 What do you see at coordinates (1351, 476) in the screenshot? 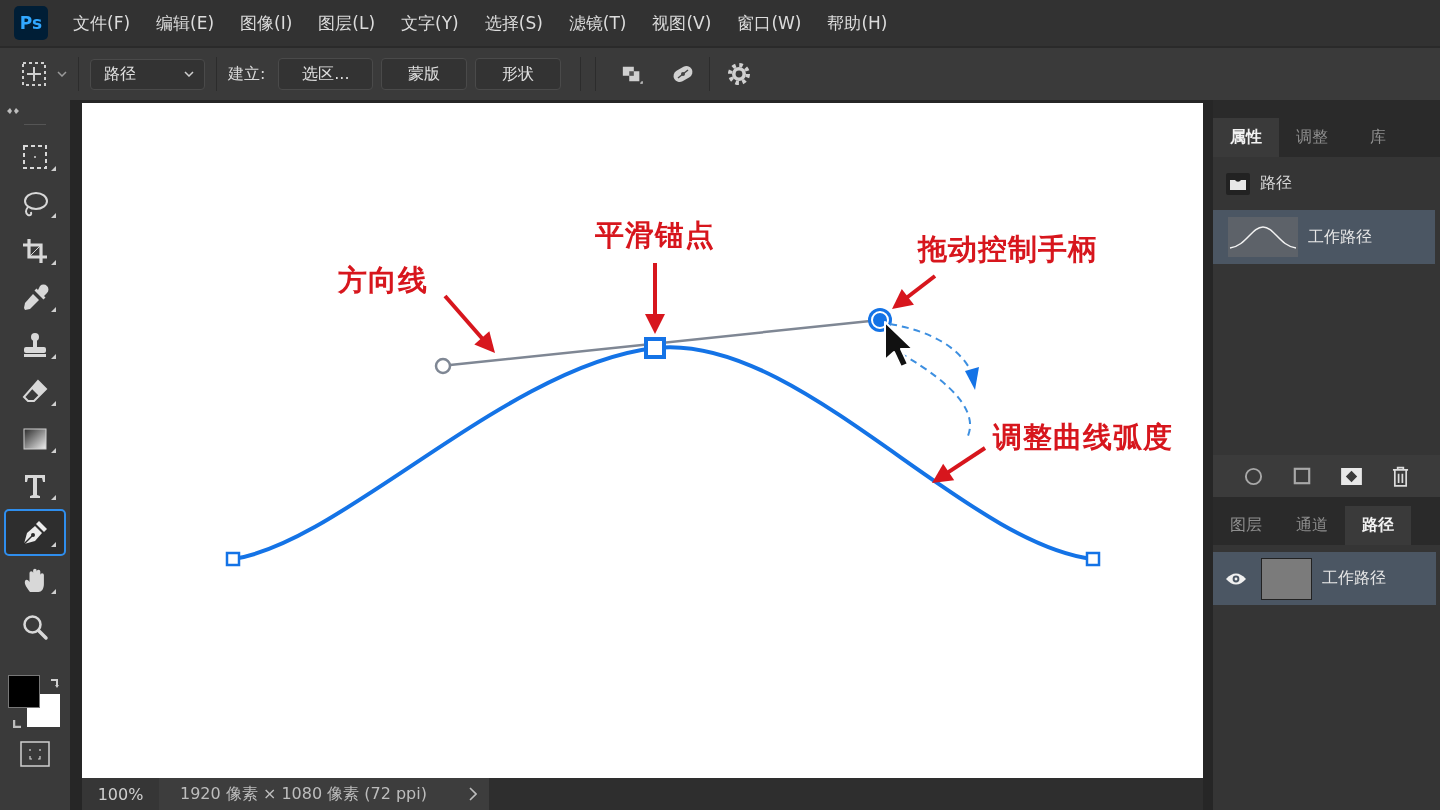
I see `add-mask-icon` at bounding box center [1351, 476].